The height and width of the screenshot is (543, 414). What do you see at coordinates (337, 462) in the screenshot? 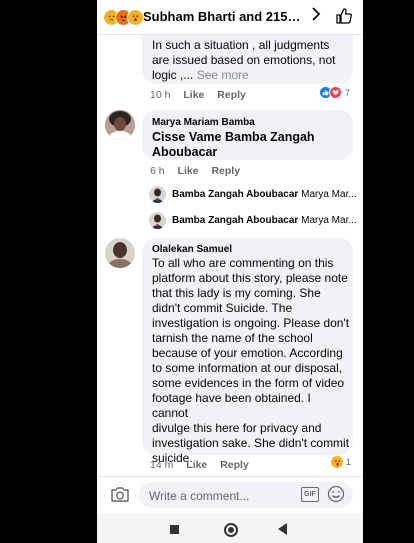
I see `wow-reaction-icon` at bounding box center [337, 462].